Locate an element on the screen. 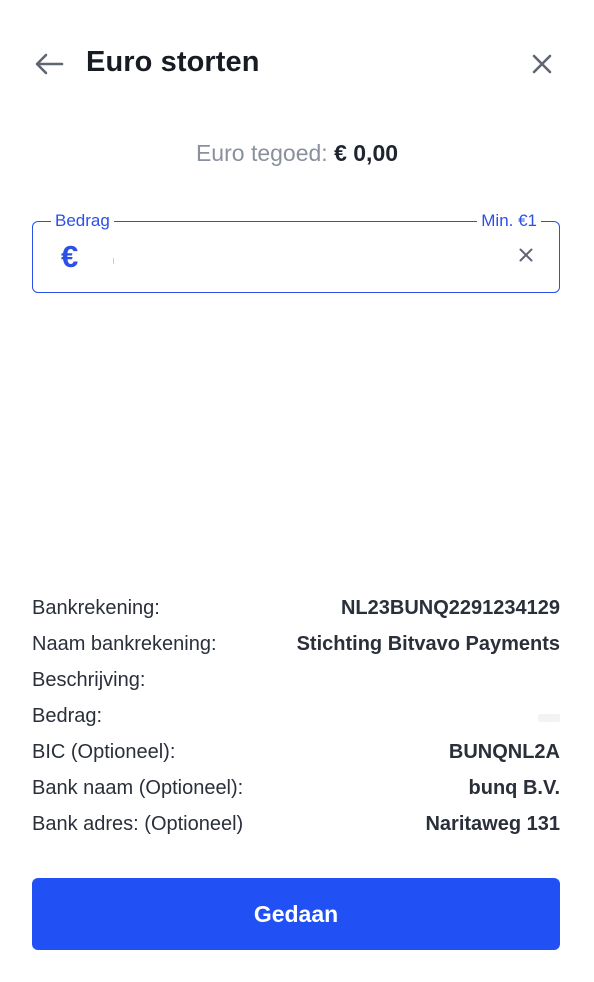 The width and height of the screenshot is (594, 982). amount-field: Bedrag Min. €1 € is located at coordinates (296, 251).